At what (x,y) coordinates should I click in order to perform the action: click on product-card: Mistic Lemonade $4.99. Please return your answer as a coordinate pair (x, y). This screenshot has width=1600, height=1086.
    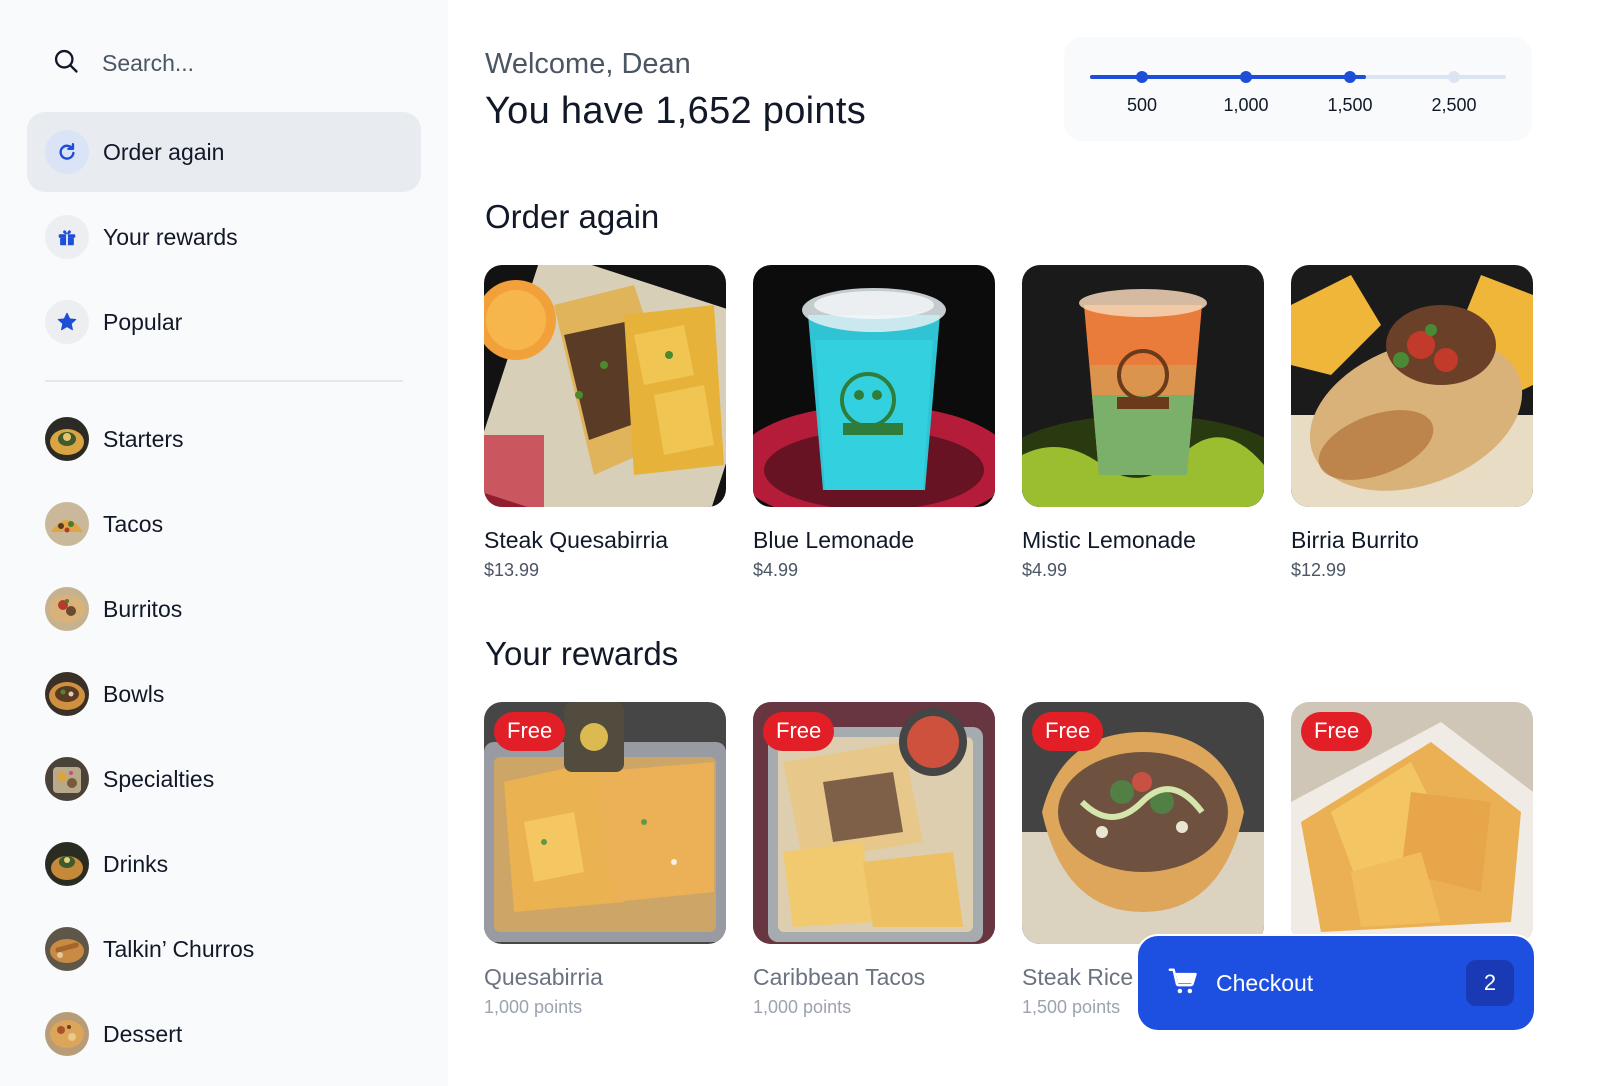
    Looking at the image, I should click on (1143, 423).